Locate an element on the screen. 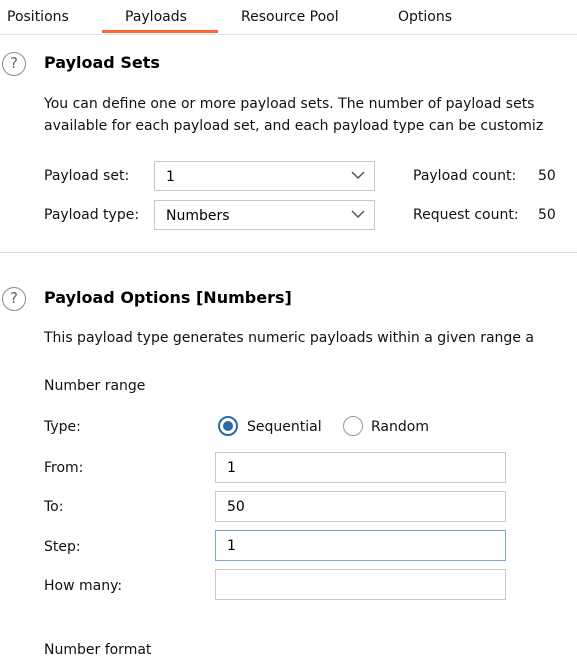 This screenshot has width=577, height=670. step-label: Step: is located at coordinates (62, 547).